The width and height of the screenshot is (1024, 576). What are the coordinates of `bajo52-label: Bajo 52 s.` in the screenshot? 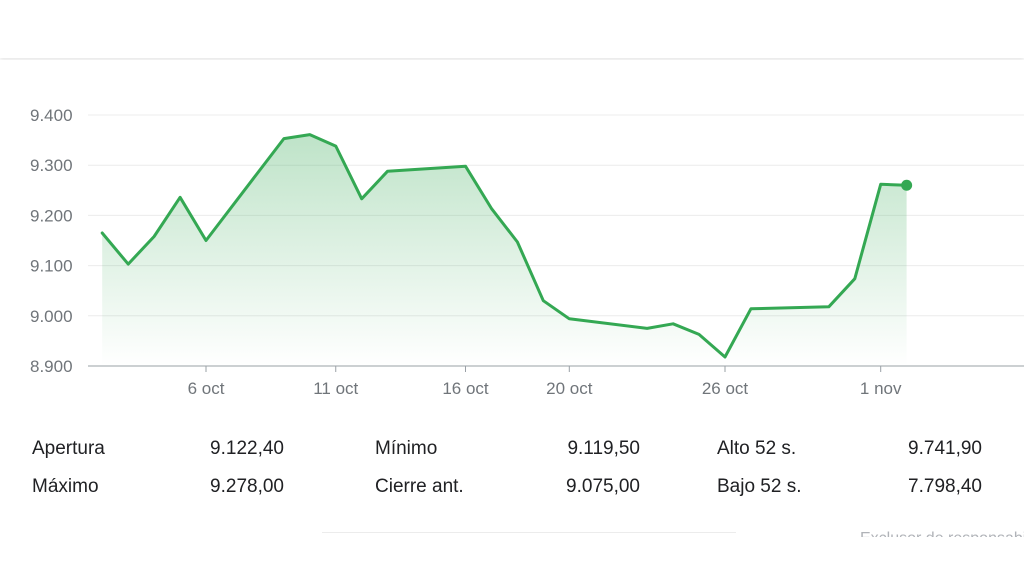 It's located at (759, 486).